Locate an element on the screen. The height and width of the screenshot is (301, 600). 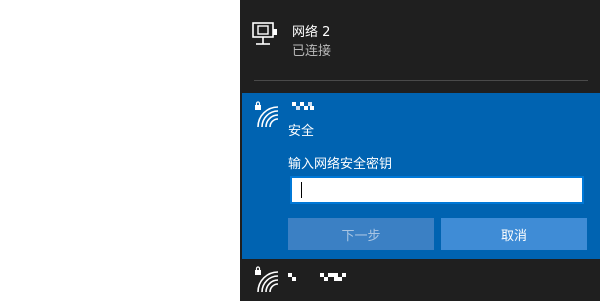
separator is located at coordinates (421, 80).